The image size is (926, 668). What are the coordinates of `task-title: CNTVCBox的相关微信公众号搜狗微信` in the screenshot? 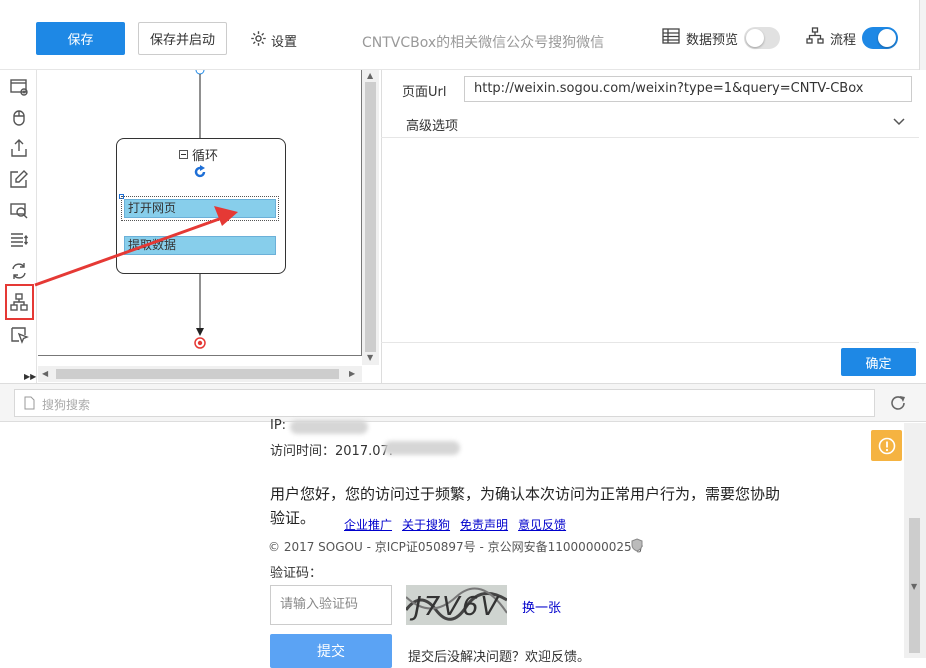 It's located at (483, 43).